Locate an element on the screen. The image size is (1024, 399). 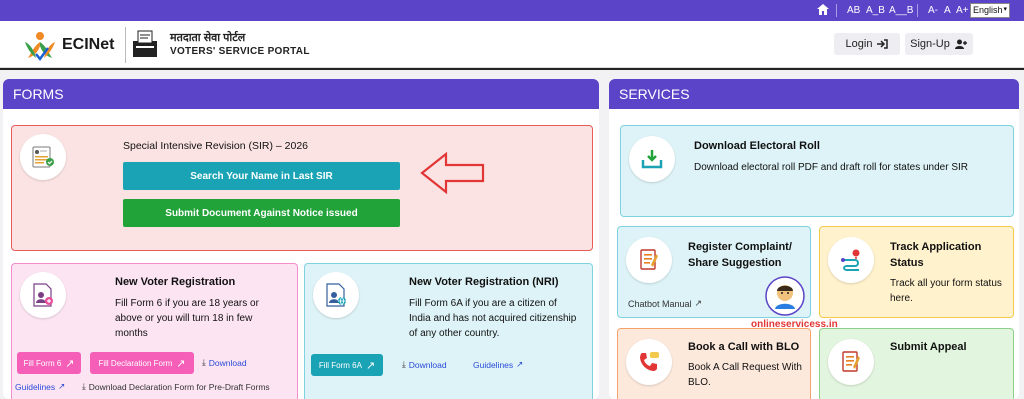
blo-icon-circle is located at coordinates (649, 362).